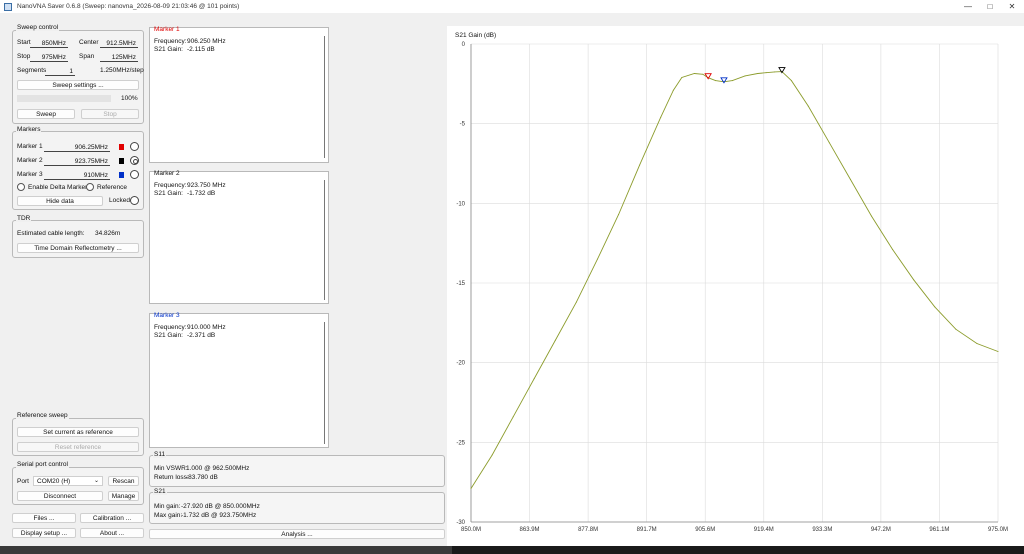 The width and height of the screenshot is (1024, 554). Describe the element at coordinates (822, 530) in the screenshot. I see `x-tick-label: 933.3M` at that location.